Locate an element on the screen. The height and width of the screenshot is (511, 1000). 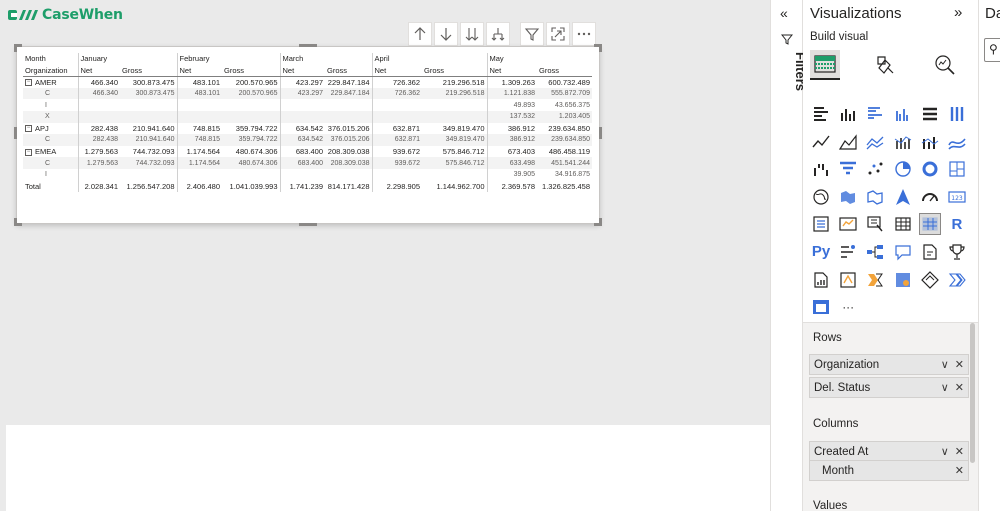
cell-net: 466.340 is located at coordinates (98, 82).